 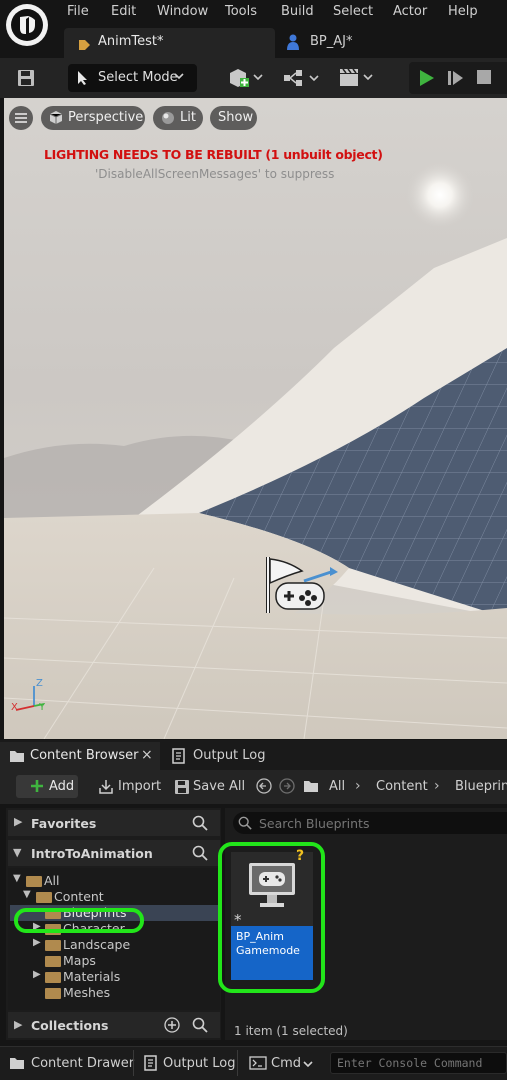 I want to click on menu-help: Help, so click(x=463, y=13).